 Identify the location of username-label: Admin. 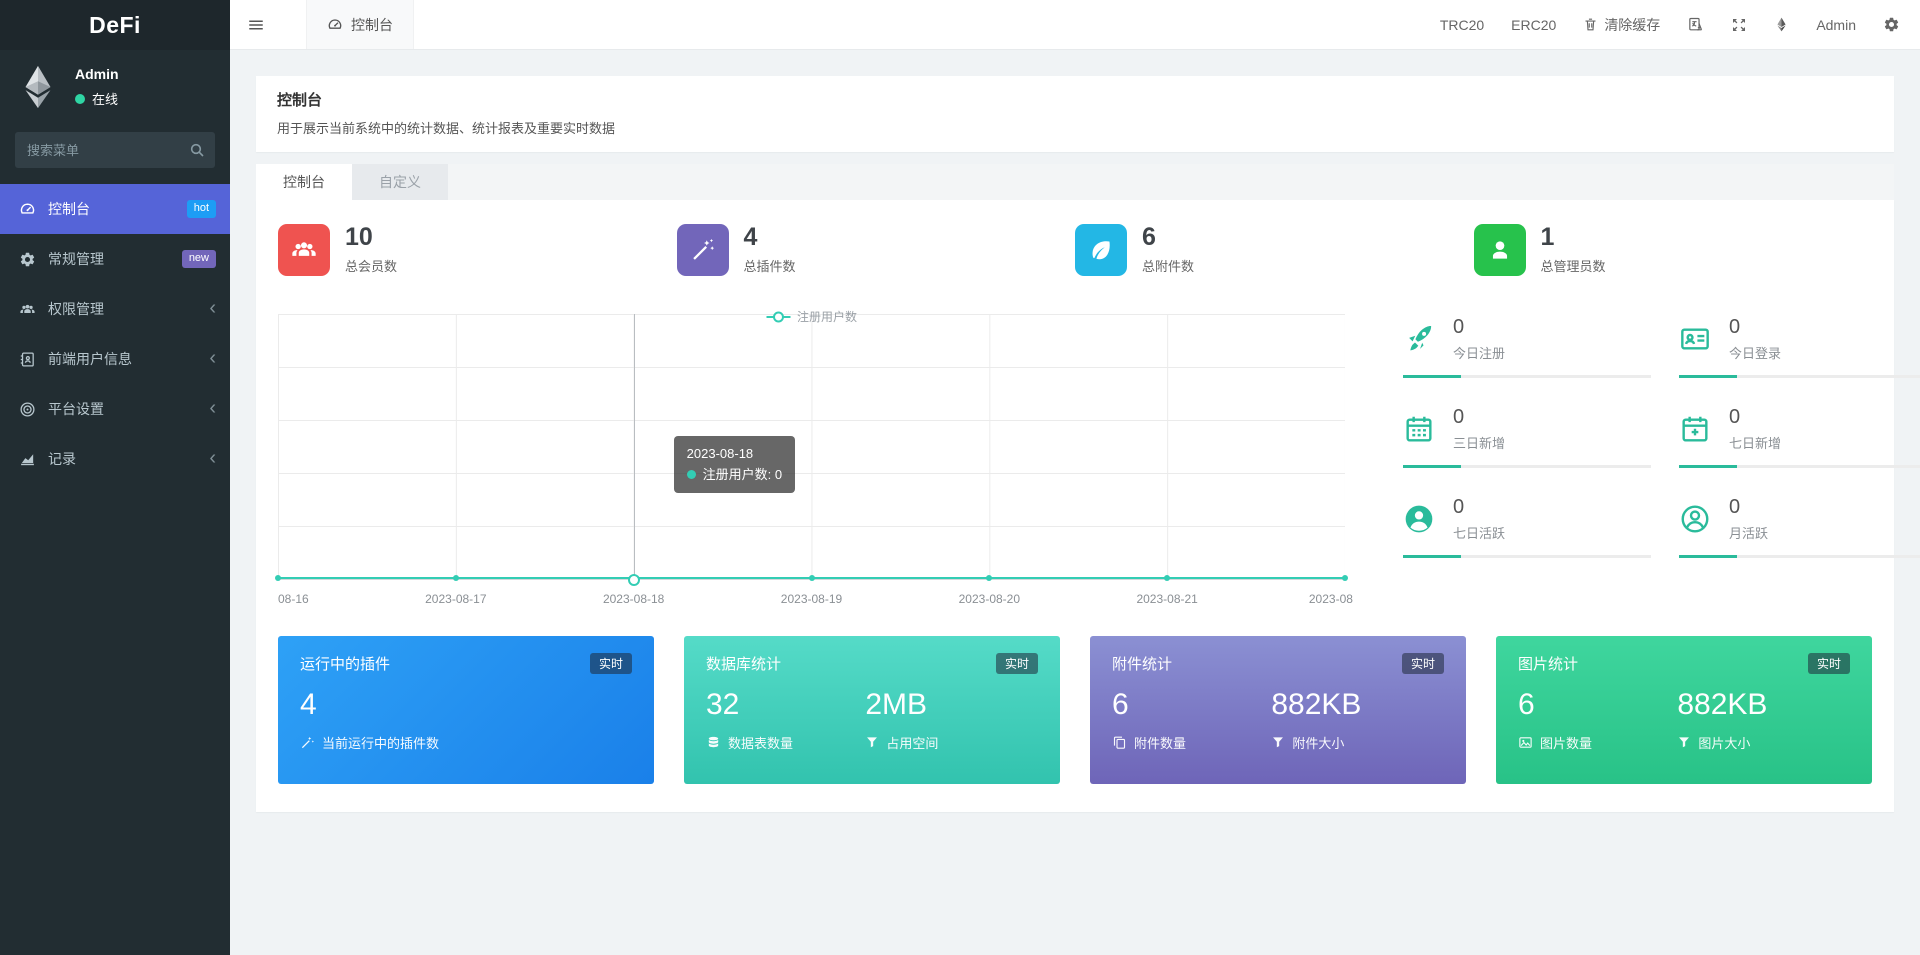
(1836, 25).